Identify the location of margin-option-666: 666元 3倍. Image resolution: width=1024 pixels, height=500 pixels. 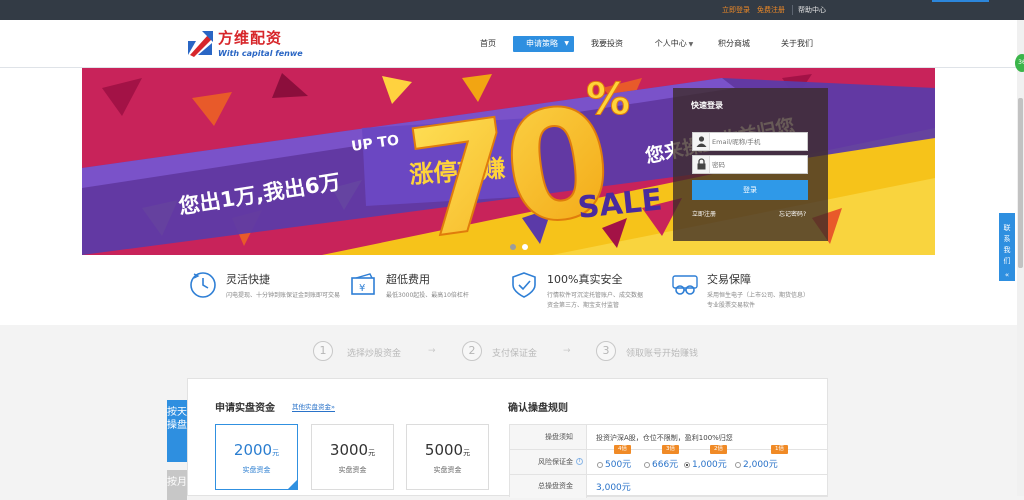
(661, 457).